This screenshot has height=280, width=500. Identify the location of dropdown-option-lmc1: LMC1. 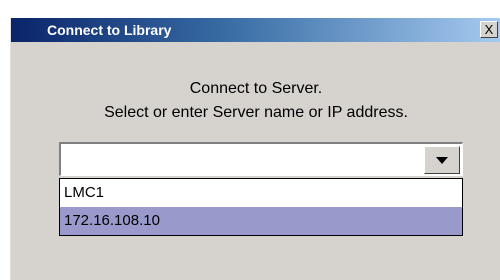
(261, 193).